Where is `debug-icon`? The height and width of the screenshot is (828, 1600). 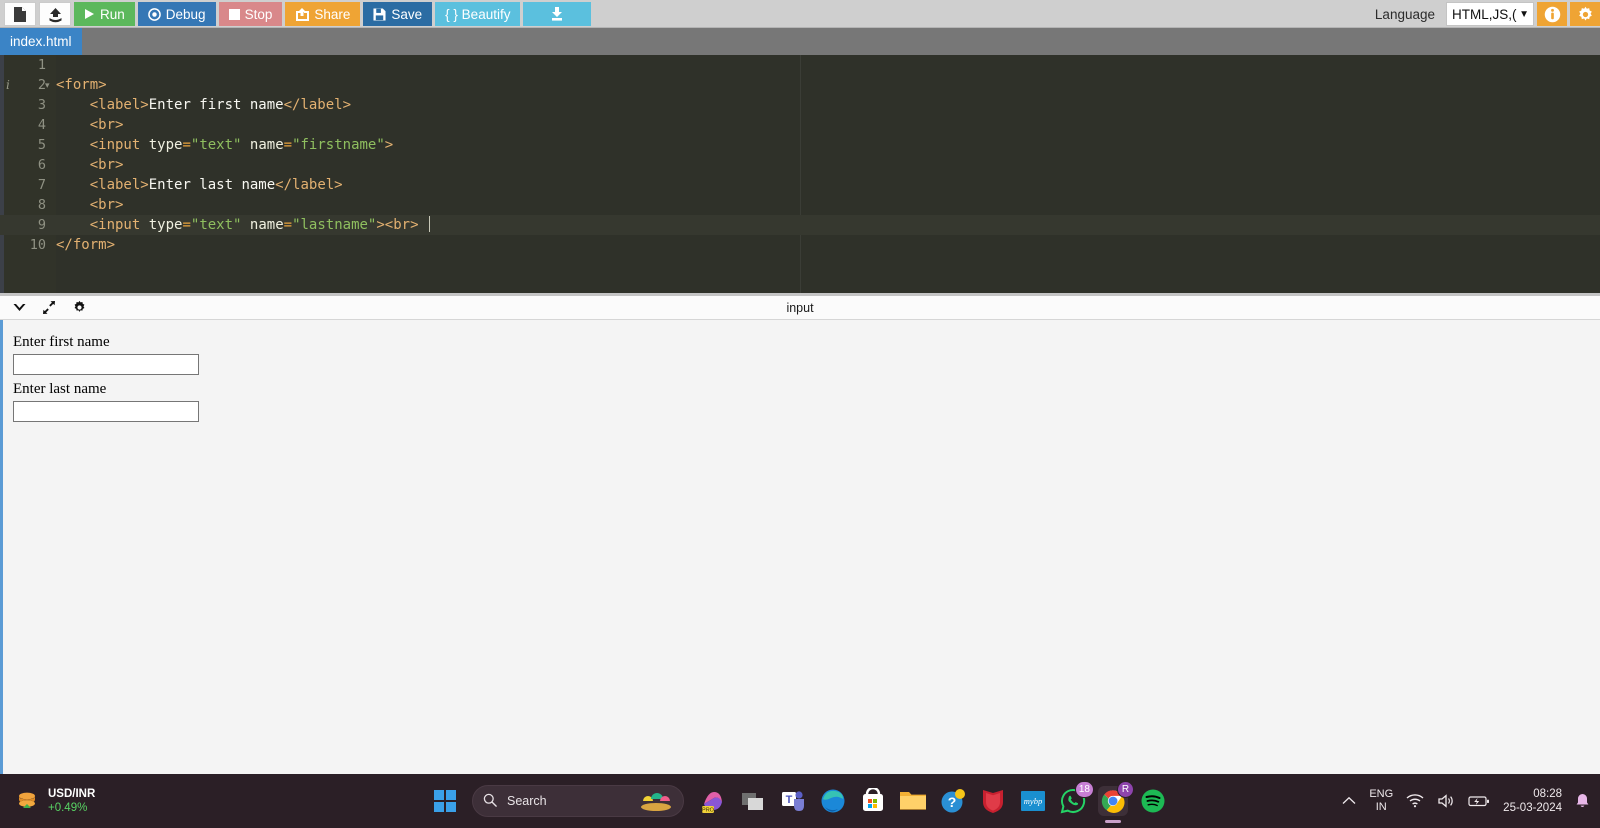 debug-icon is located at coordinates (154, 14).